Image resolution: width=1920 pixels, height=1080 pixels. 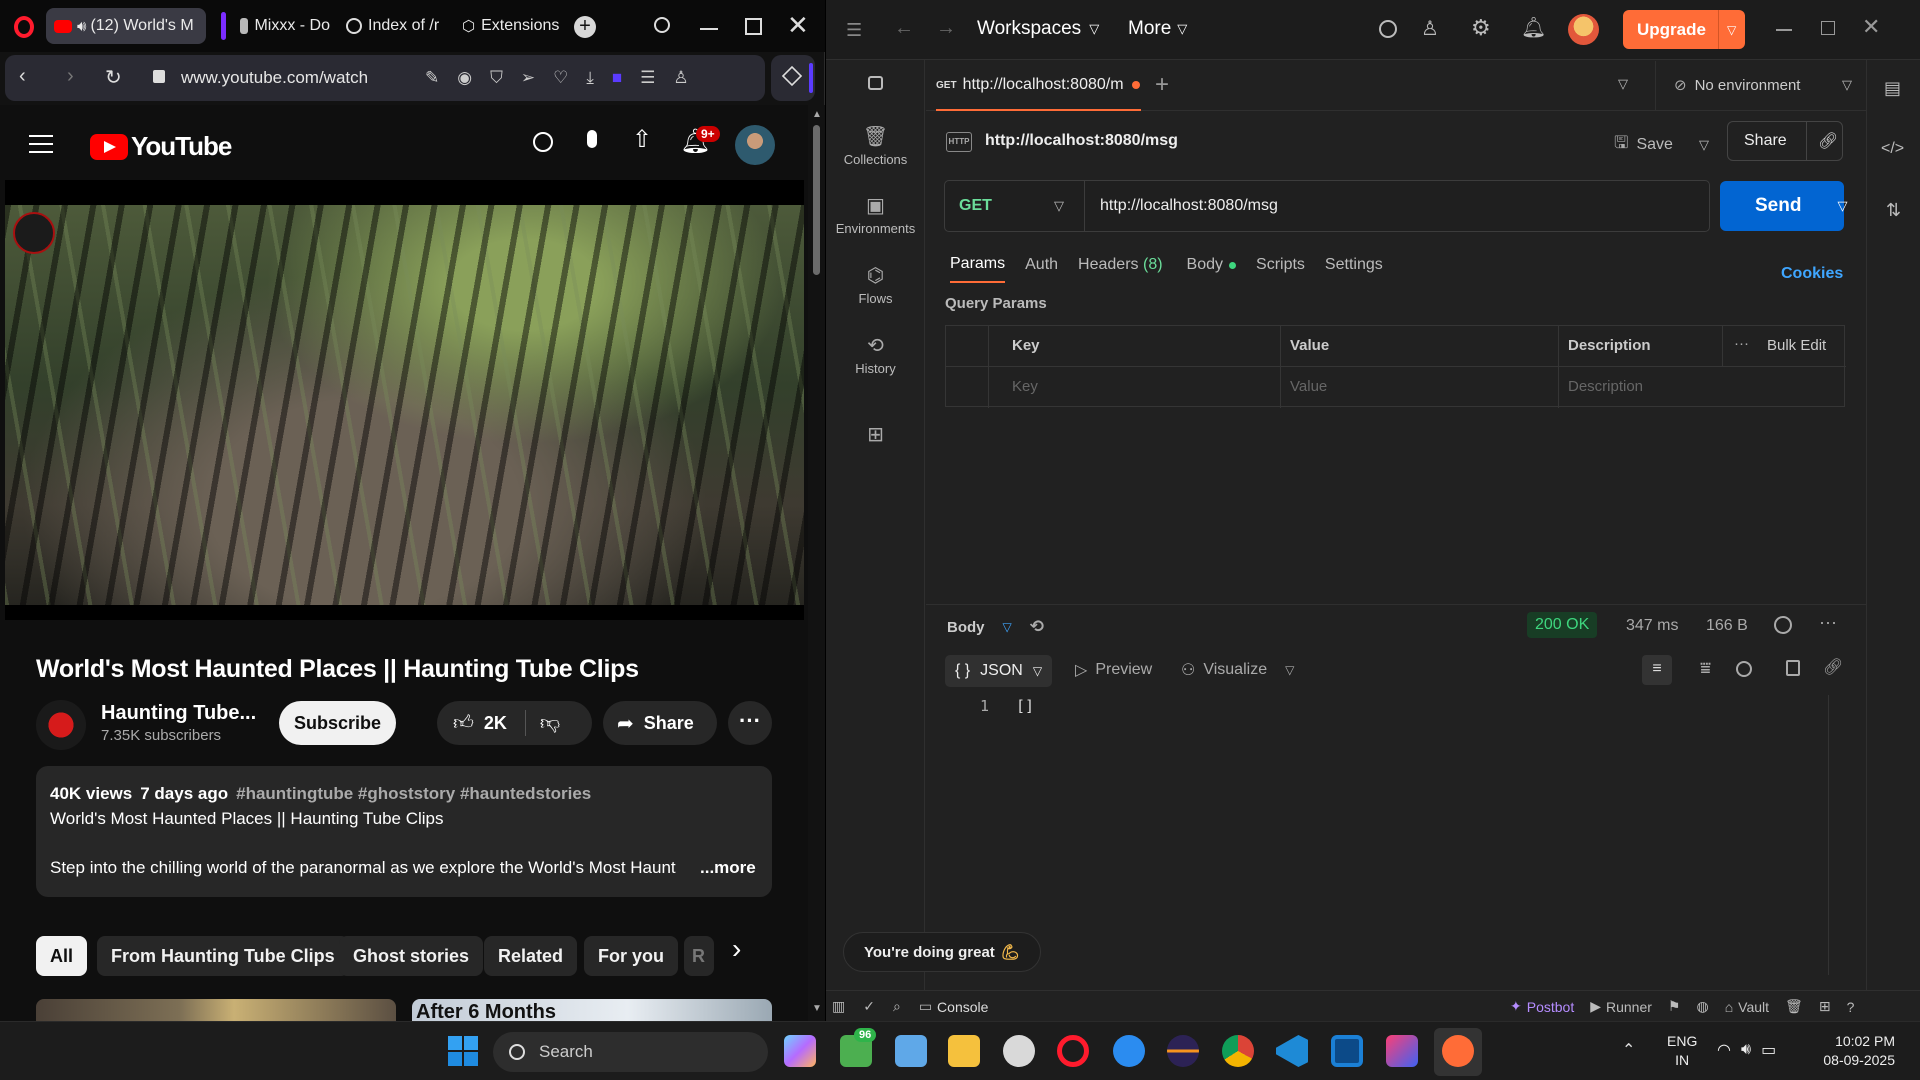 I want to click on save-button: 🖫︎ Save ▽, so click(x=1661, y=144).